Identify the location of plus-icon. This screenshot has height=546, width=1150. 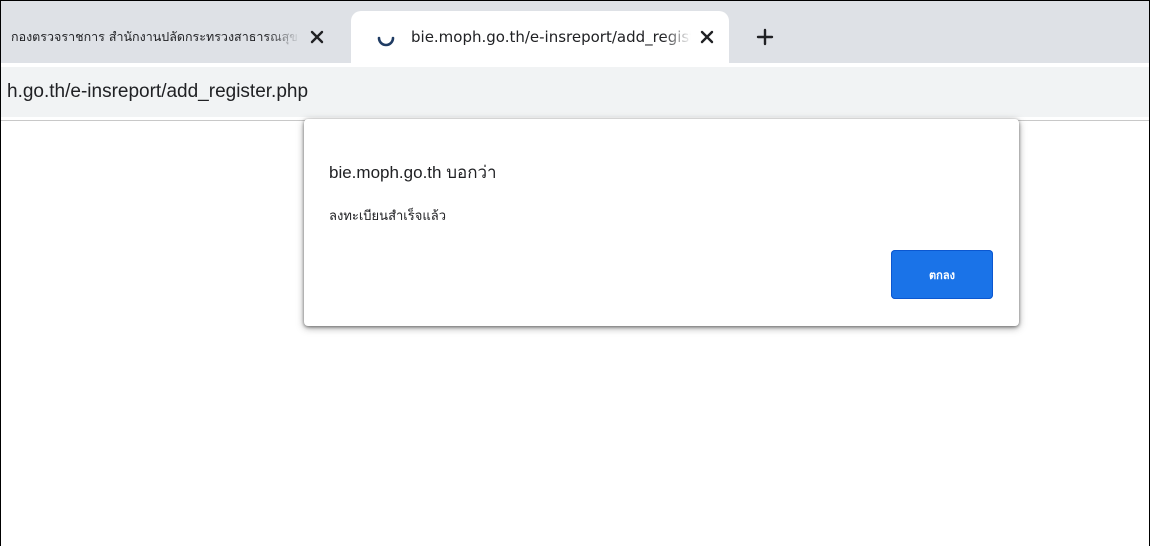
(765, 37).